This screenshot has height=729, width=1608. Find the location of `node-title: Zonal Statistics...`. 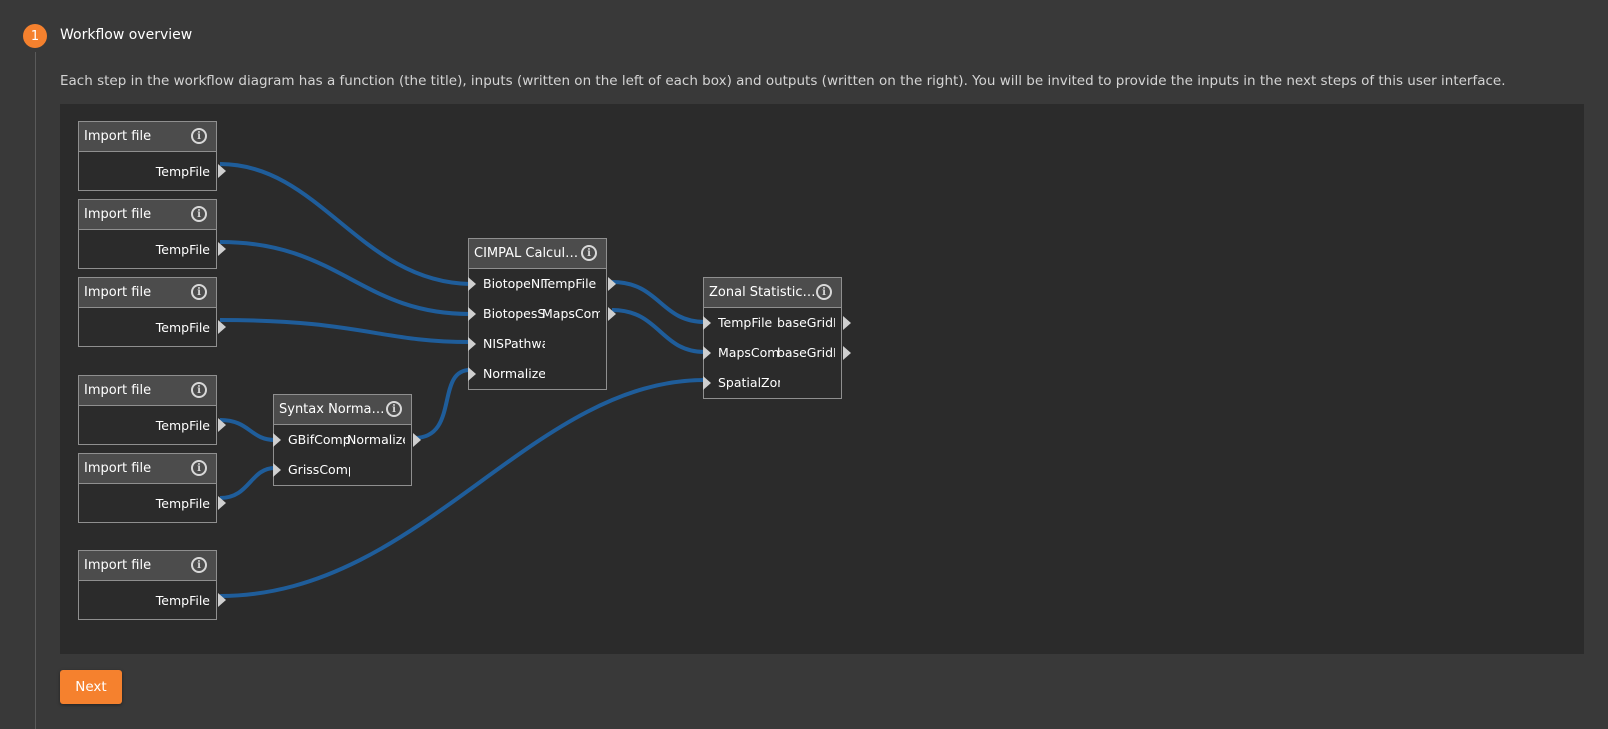

node-title: Zonal Statistics... is located at coordinates (763, 292).